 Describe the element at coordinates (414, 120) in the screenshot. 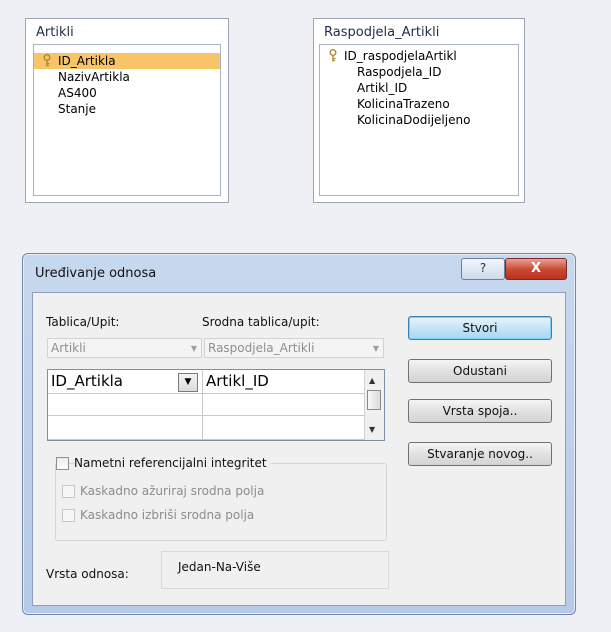

I see `field-name: KolicinaDodijeljeno` at that location.